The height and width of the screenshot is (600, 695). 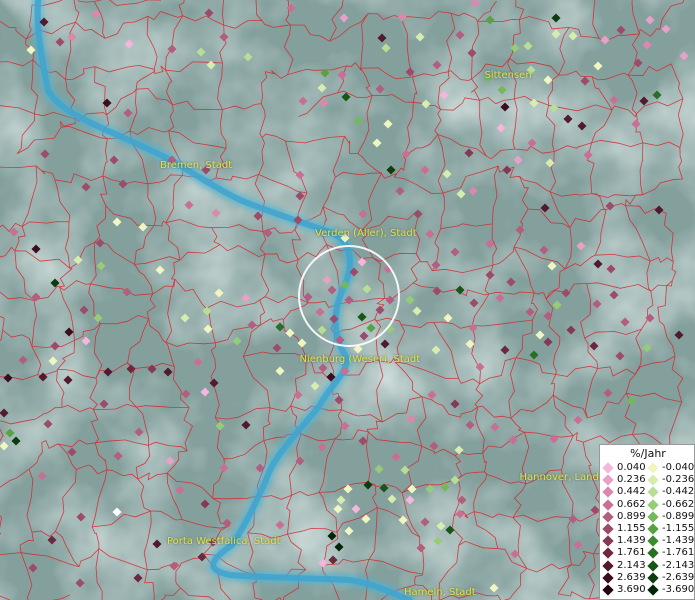 What do you see at coordinates (631, 480) in the screenshot?
I see `legend-value: 0.236` at bounding box center [631, 480].